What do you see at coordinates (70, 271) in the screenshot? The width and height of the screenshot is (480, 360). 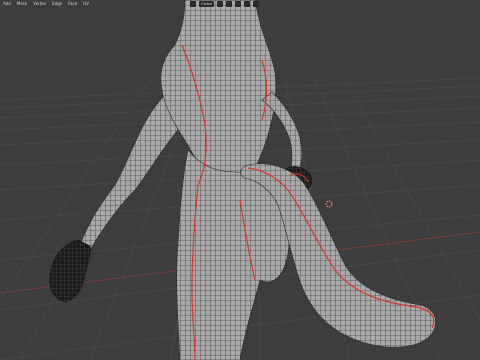 I see `left-hand` at bounding box center [70, 271].